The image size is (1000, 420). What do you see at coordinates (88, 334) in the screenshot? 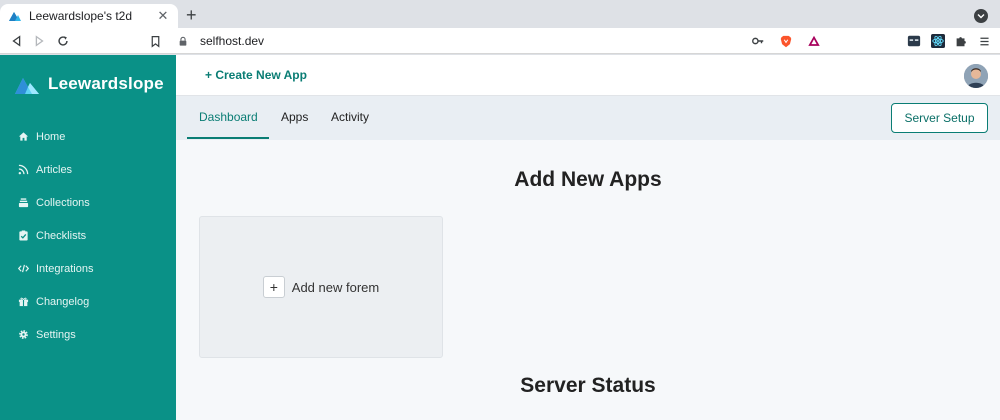
I see `sidebar-item-settings: Settings` at bounding box center [88, 334].